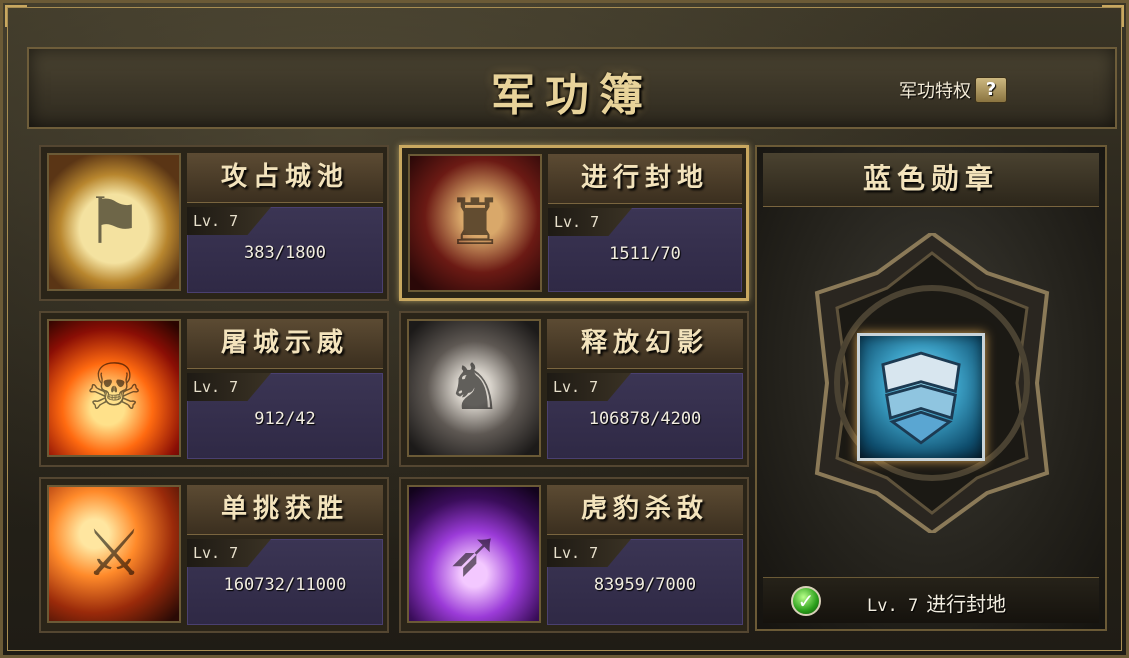 The image size is (1129, 658). Describe the element at coordinates (991, 90) in the screenshot. I see `help-icon: ?` at that location.